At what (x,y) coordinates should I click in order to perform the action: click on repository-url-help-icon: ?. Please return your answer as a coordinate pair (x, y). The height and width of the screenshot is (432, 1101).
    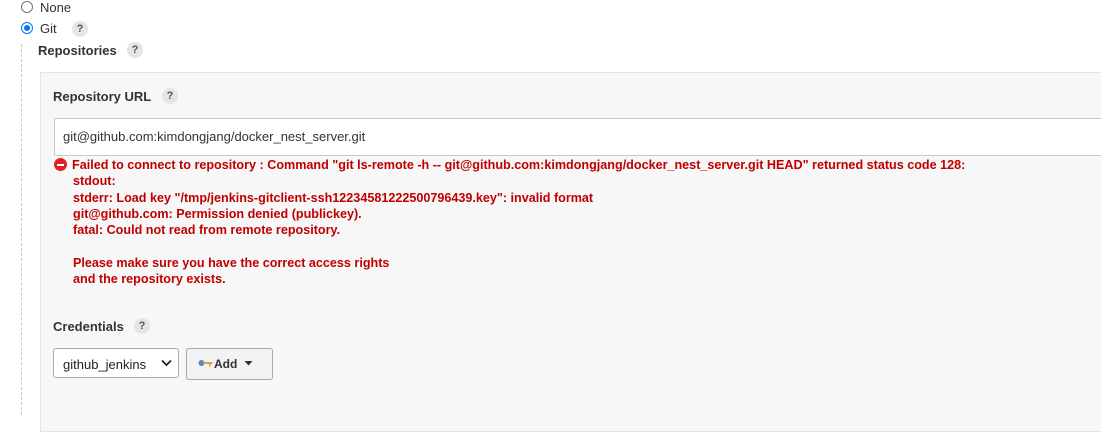
    Looking at the image, I should click on (170, 96).